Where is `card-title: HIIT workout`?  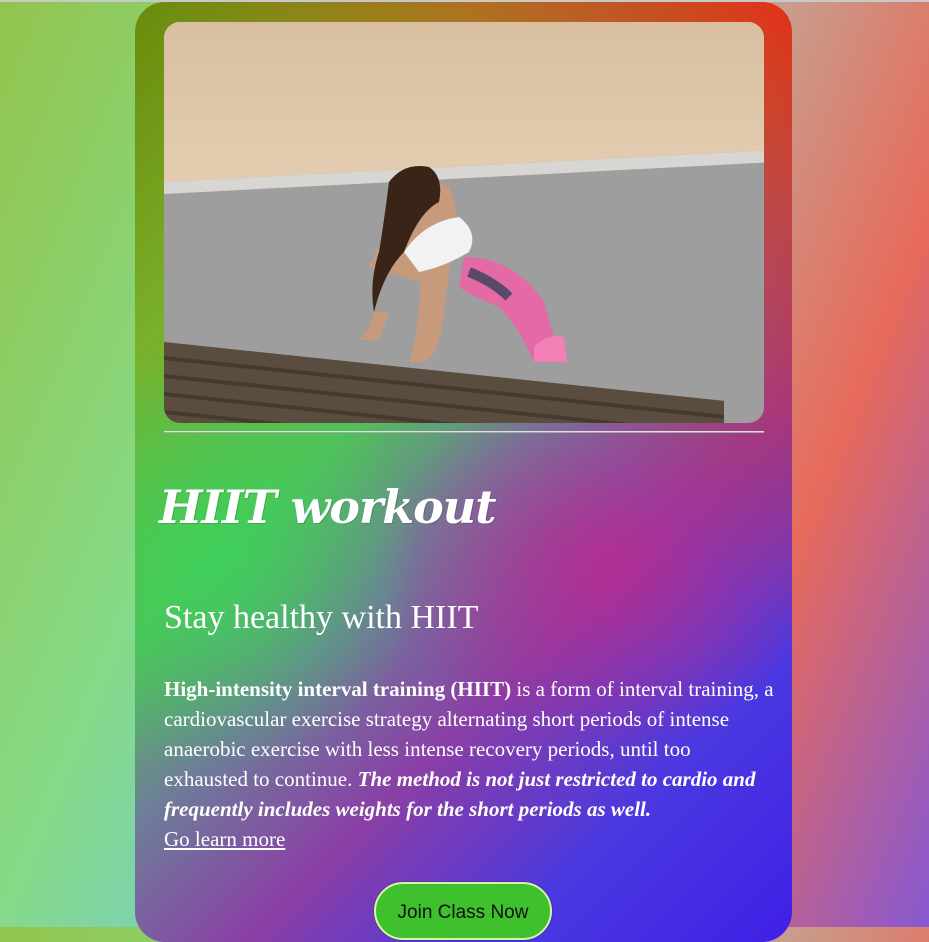
card-title: HIIT workout is located at coordinates (328, 507).